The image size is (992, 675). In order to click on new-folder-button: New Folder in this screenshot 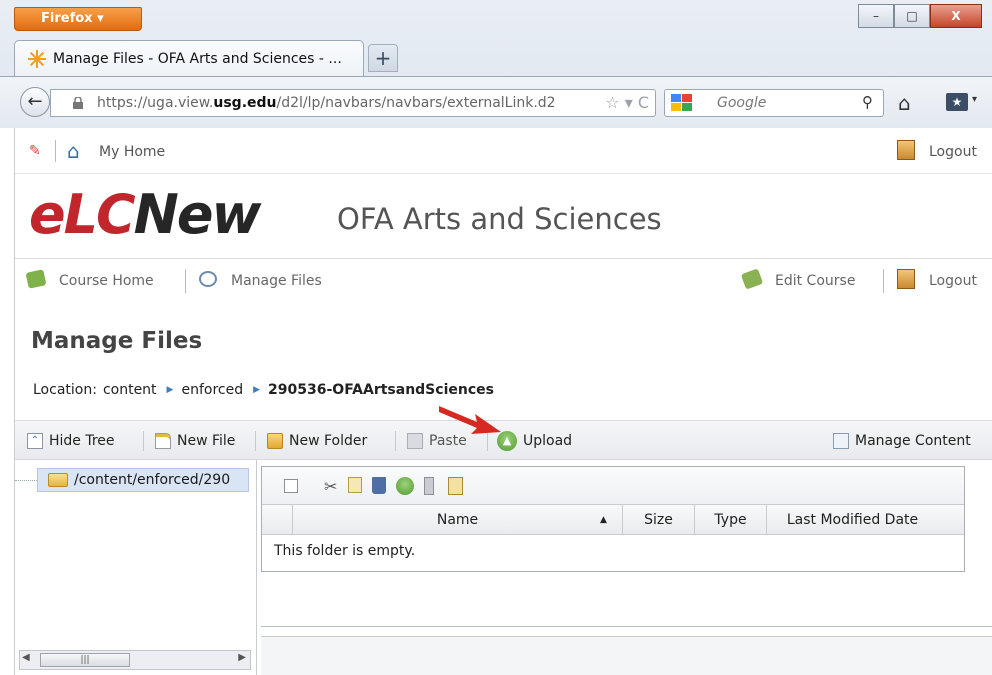, I will do `click(317, 441)`.